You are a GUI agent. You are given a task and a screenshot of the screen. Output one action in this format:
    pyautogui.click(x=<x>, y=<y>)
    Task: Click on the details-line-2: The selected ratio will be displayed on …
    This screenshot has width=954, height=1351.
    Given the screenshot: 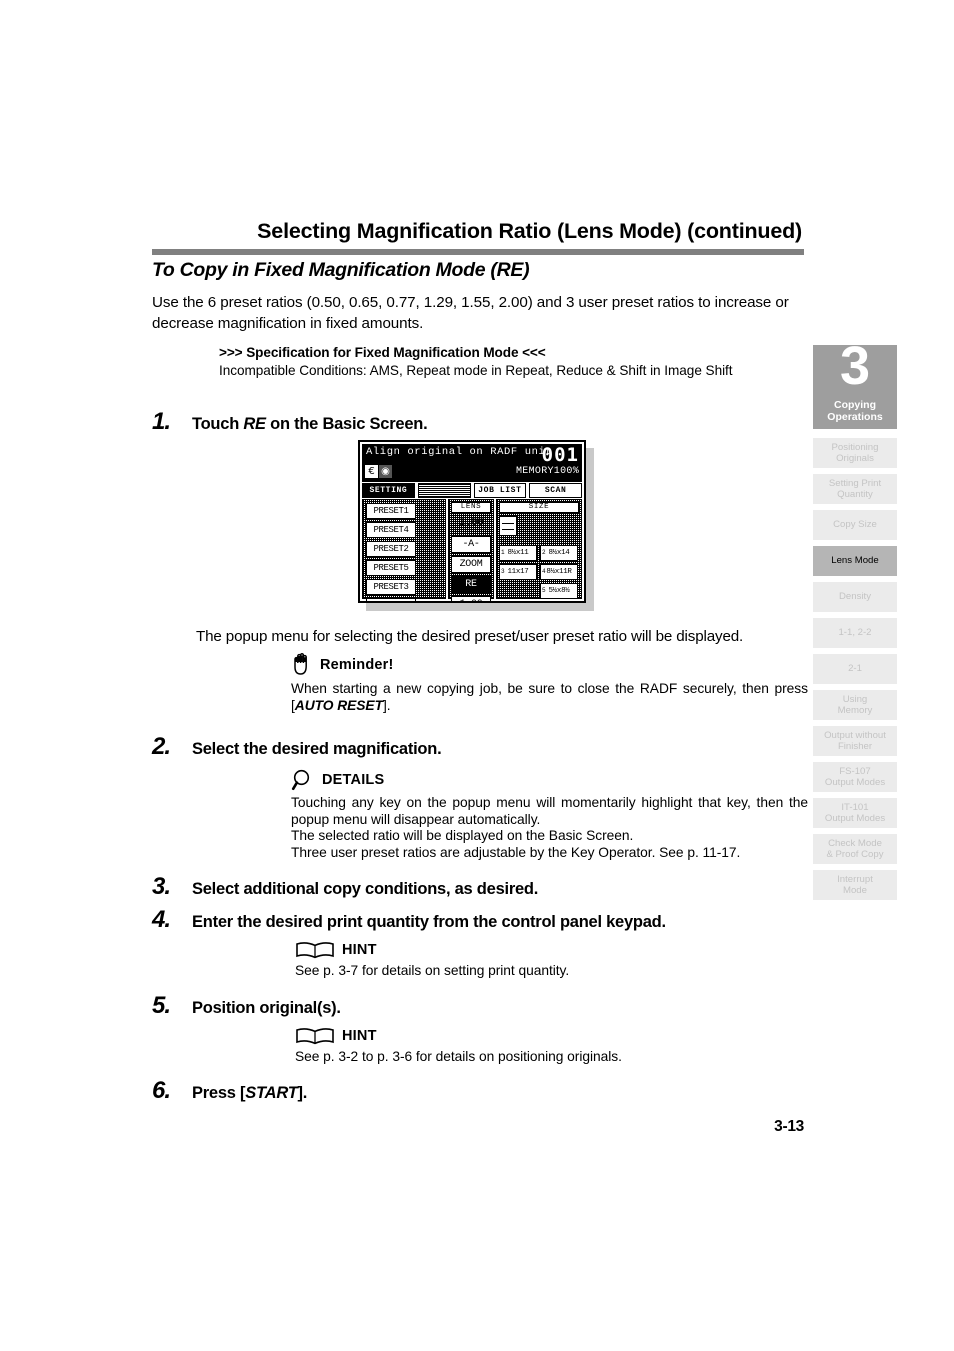 What is the action you would take?
    pyautogui.click(x=462, y=835)
    